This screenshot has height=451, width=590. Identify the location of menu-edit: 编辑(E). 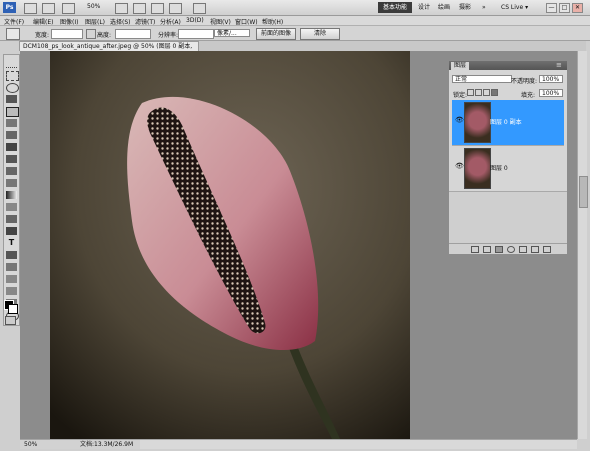
(43, 21).